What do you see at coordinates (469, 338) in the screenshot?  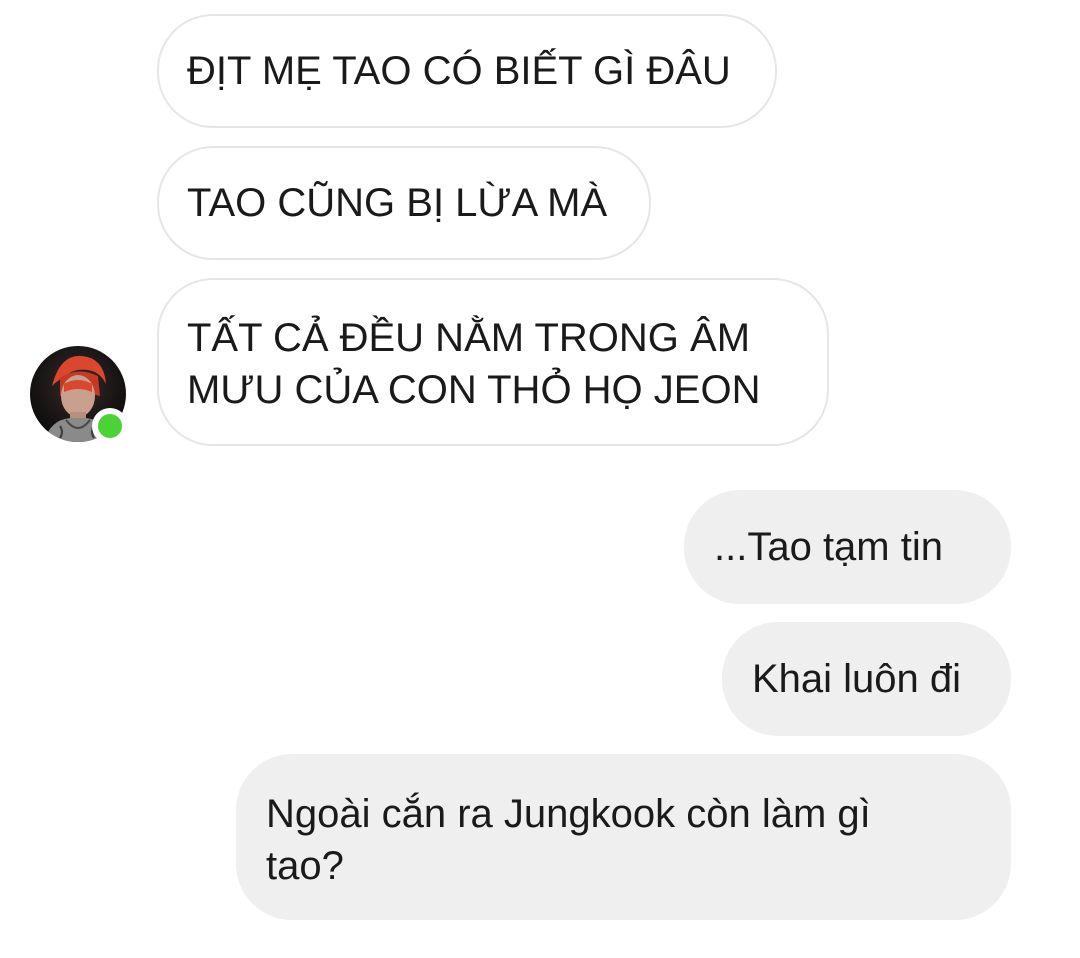 I see `message-text-line: TẤT CẢ ĐỀU NẰM TRONG ÂM` at bounding box center [469, 338].